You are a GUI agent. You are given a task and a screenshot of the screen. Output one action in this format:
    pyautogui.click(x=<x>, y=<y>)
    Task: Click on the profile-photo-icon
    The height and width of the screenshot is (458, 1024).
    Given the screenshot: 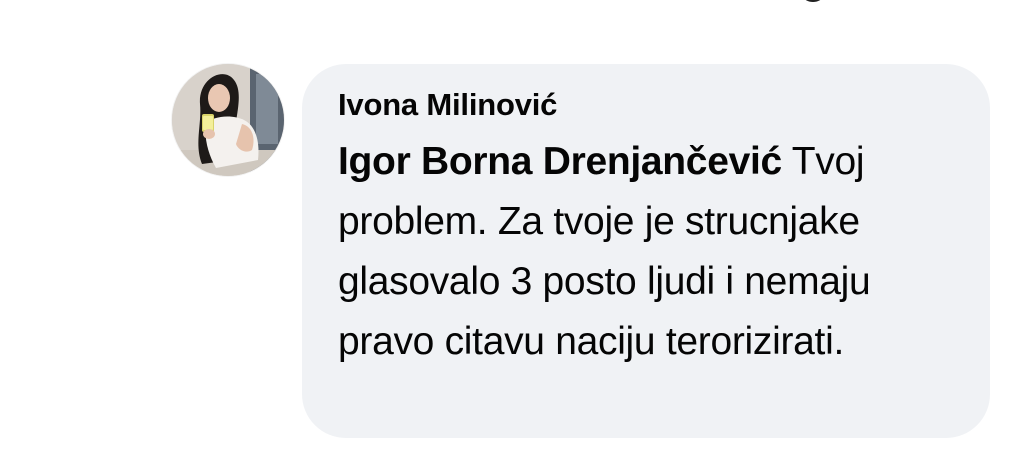 What is the action you would take?
    pyautogui.click(x=228, y=120)
    